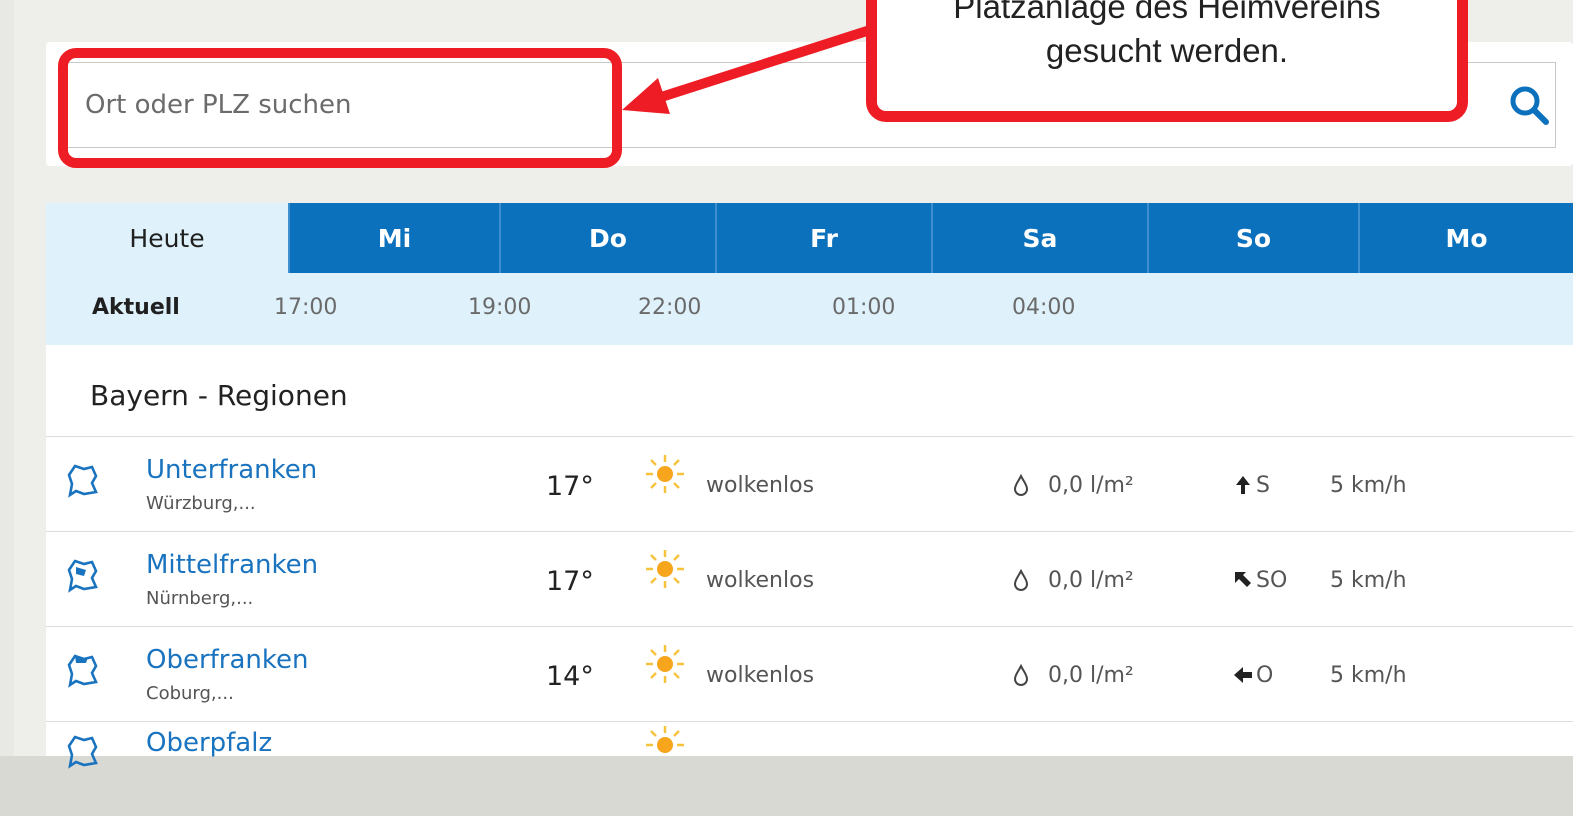  Describe the element at coordinates (1252, 238) in the screenshot. I see `tab-so: So` at that location.